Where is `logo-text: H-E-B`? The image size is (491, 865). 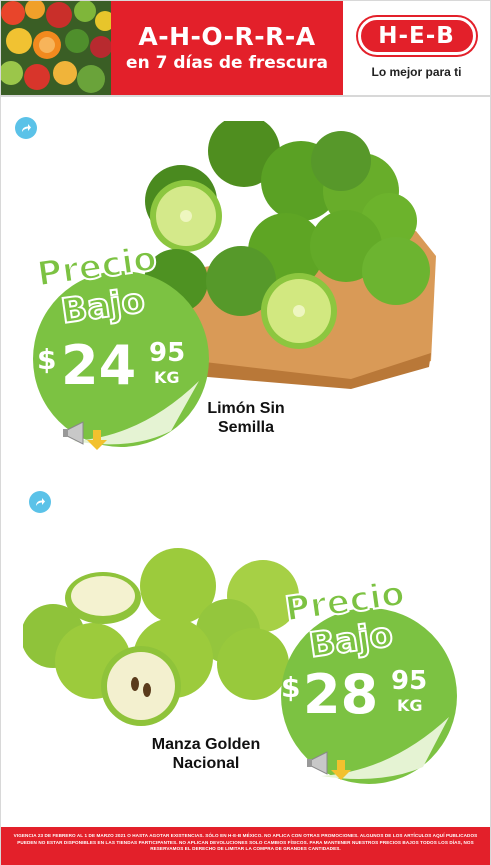
logo-text: H-E-B is located at coordinates (416, 36).